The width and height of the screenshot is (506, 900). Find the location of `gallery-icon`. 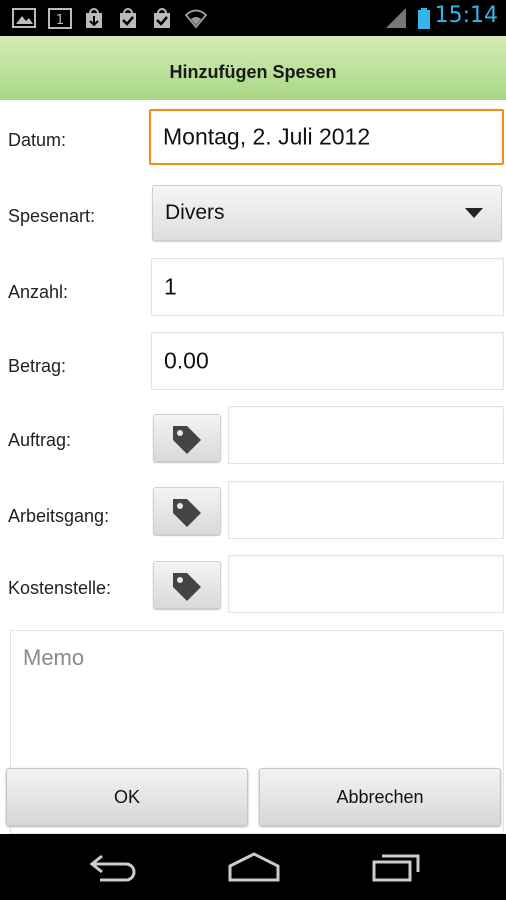

gallery-icon is located at coordinates (24, 18).